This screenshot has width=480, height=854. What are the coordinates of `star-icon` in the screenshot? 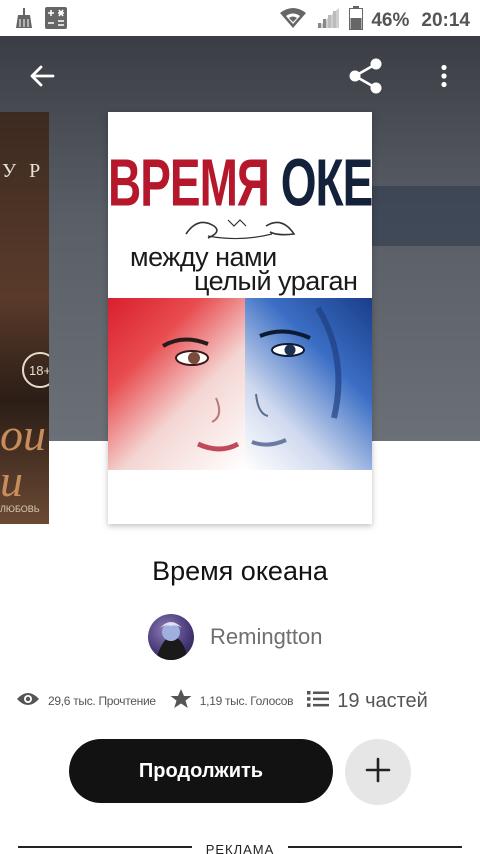 It's located at (181, 701).